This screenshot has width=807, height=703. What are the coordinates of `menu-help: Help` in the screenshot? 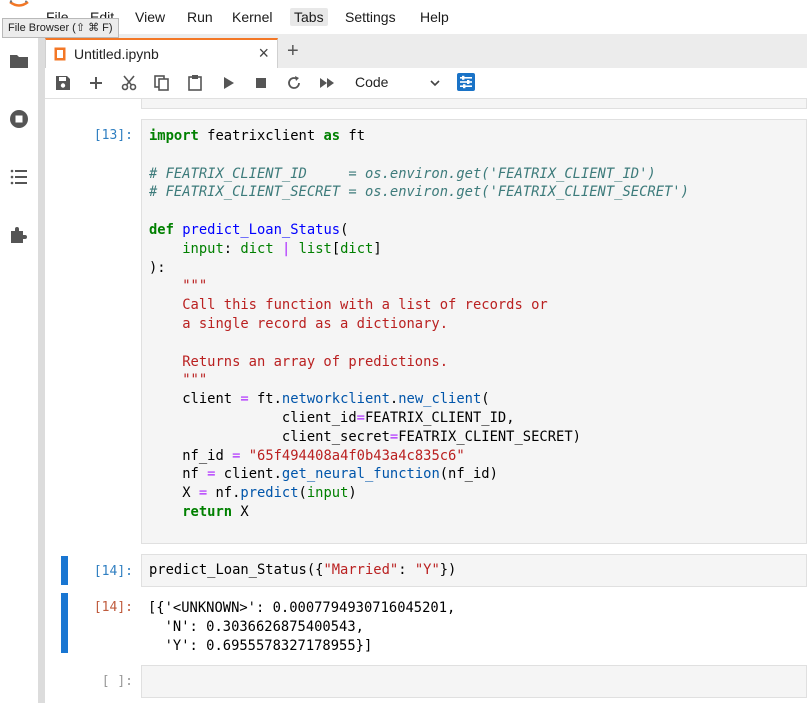 It's located at (434, 17).